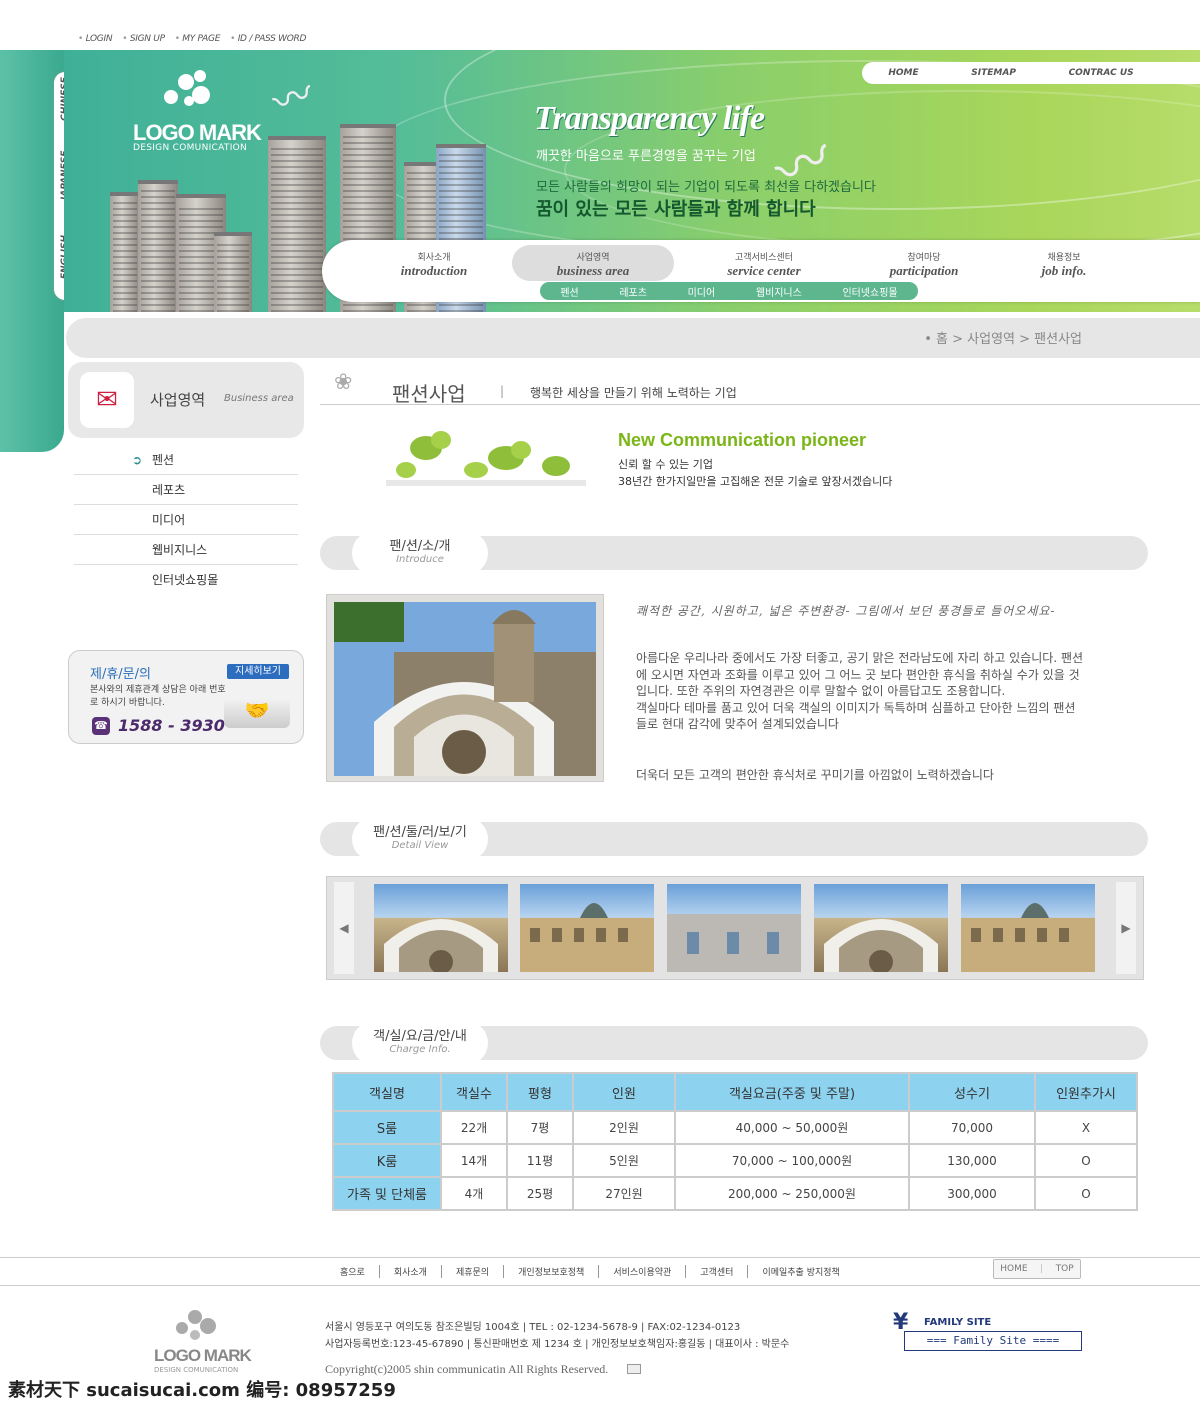 The width and height of the screenshot is (1200, 1411). What do you see at coordinates (429, 394) in the screenshot?
I see `page-title: 팬션사업` at bounding box center [429, 394].